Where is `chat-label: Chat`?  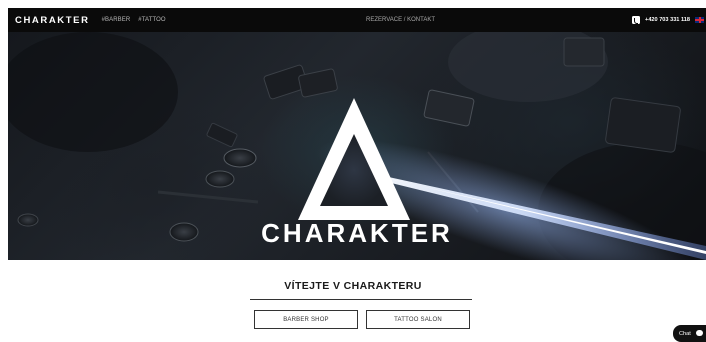 chat-label: Chat is located at coordinates (685, 333).